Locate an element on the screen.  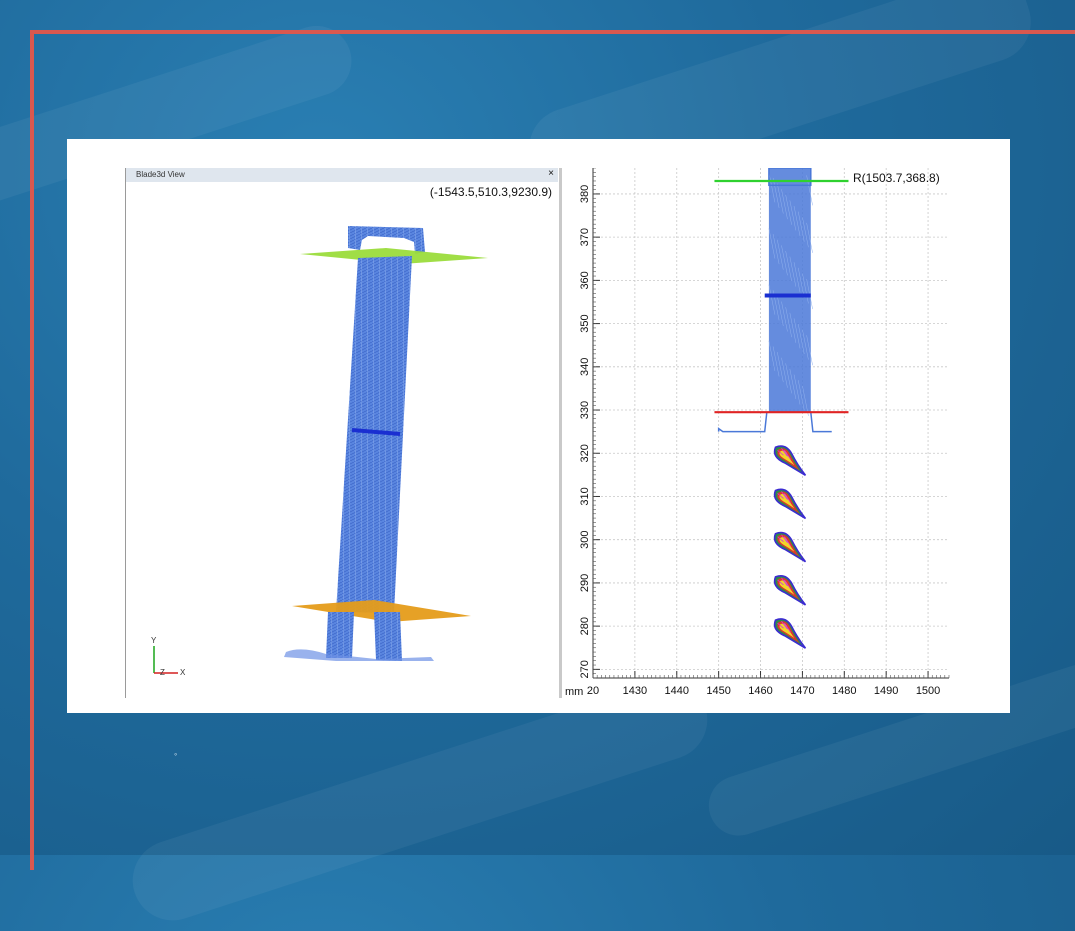
y-tick-label: 360 is located at coordinates (585, 280).